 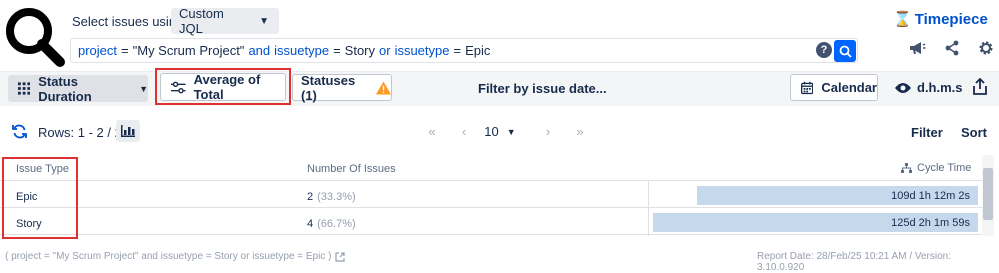 What do you see at coordinates (903, 87) in the screenshot?
I see `eye-icon` at bounding box center [903, 87].